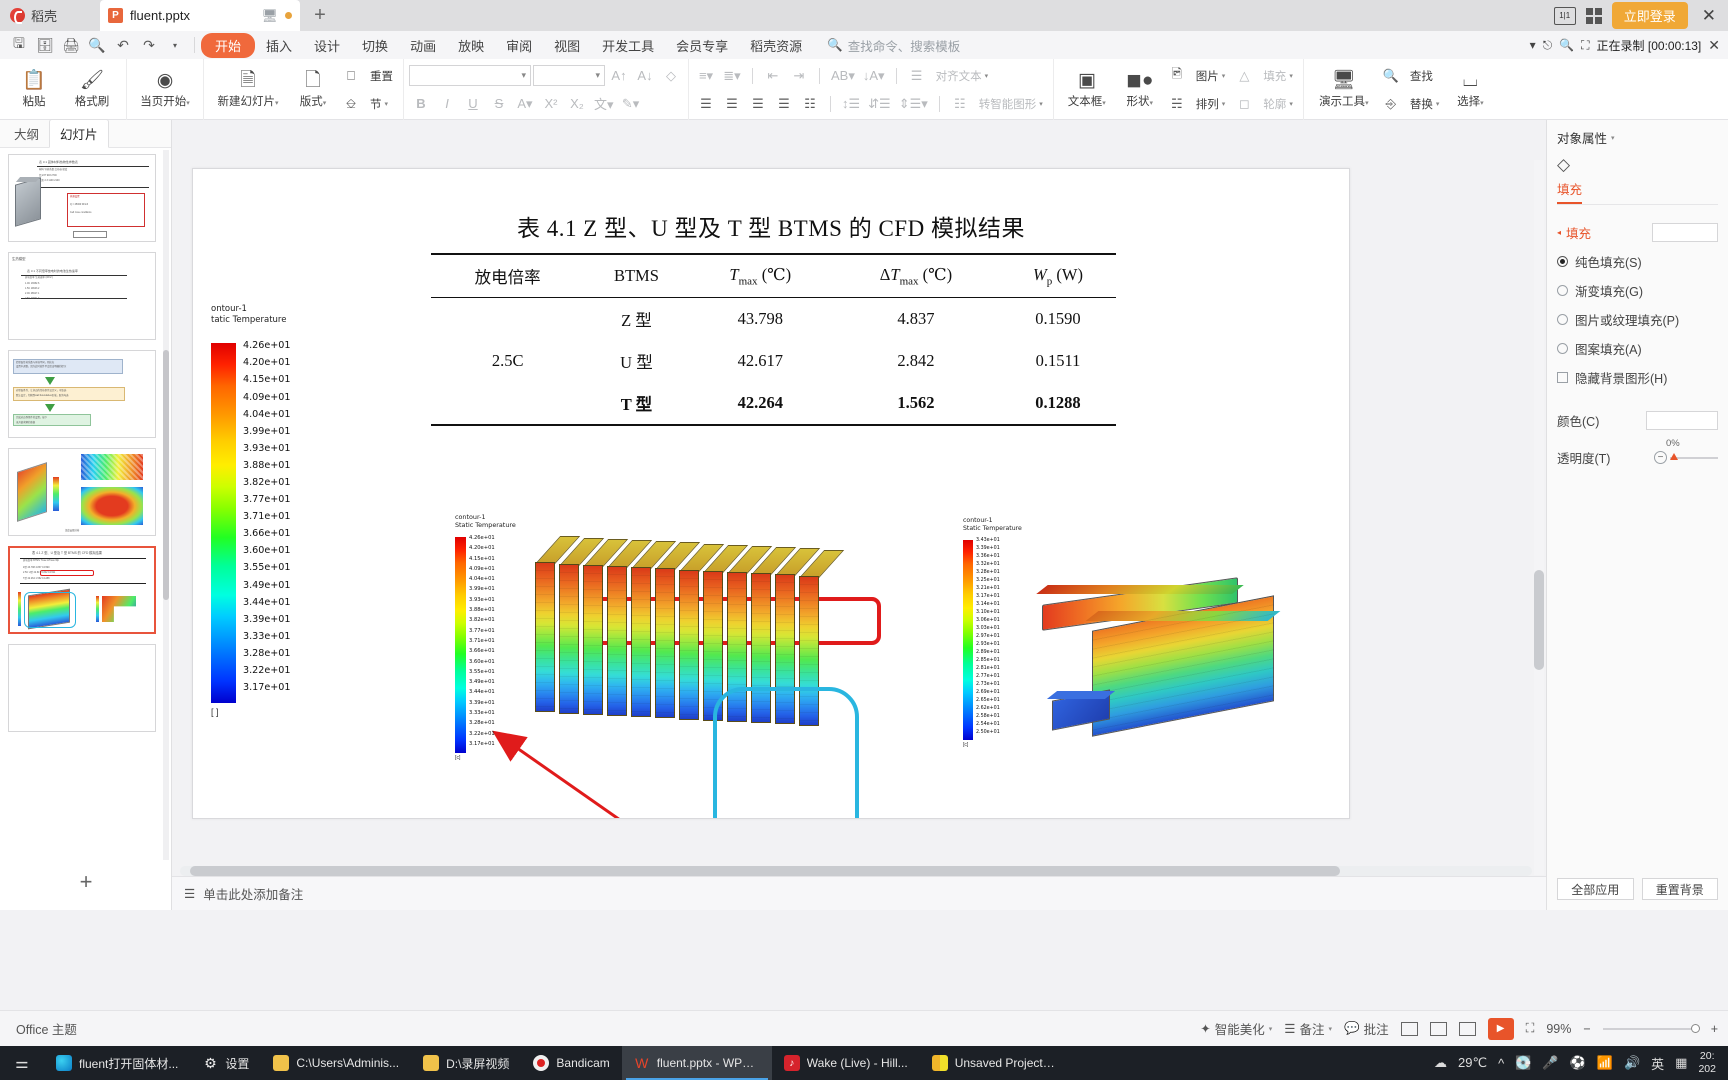 This screenshot has height=1080, width=1728. What do you see at coordinates (1637, 319) in the screenshot?
I see `option-picture-texture-fill: 图片或纹理填充(P)` at bounding box center [1637, 319].